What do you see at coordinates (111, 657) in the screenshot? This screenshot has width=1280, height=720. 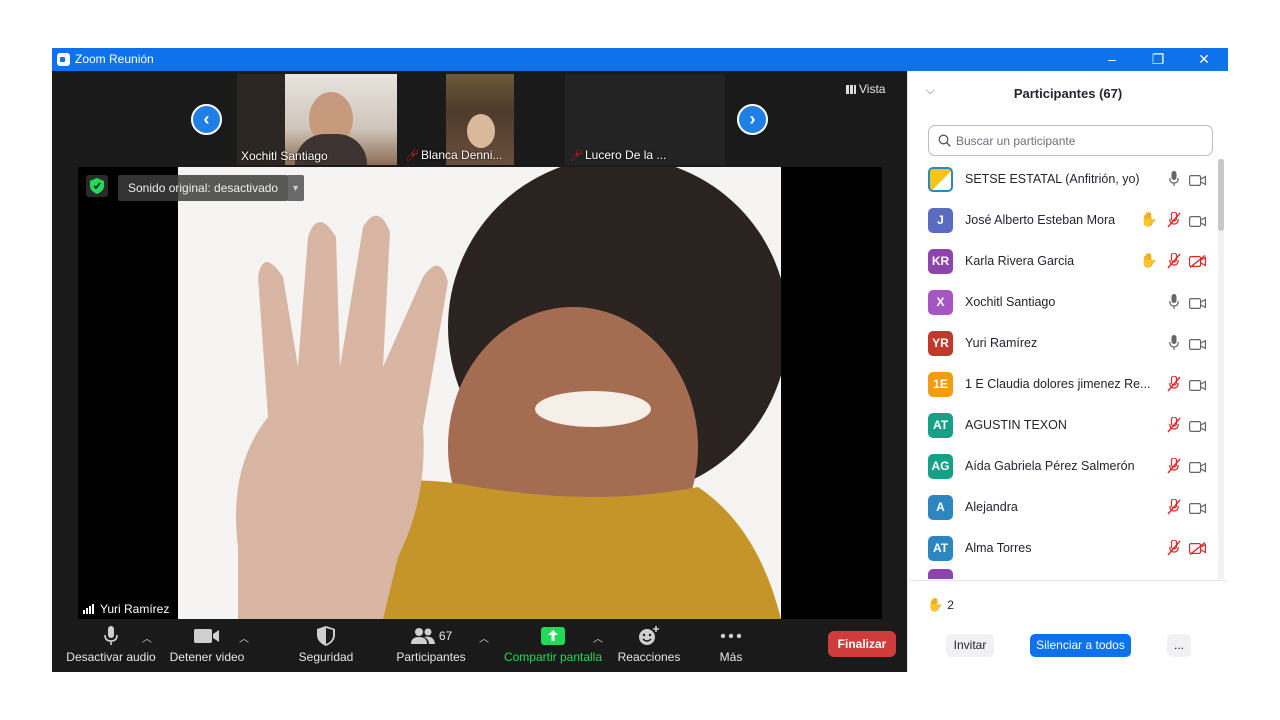 I see `mute-audio-label: Desactivar audio` at bounding box center [111, 657].